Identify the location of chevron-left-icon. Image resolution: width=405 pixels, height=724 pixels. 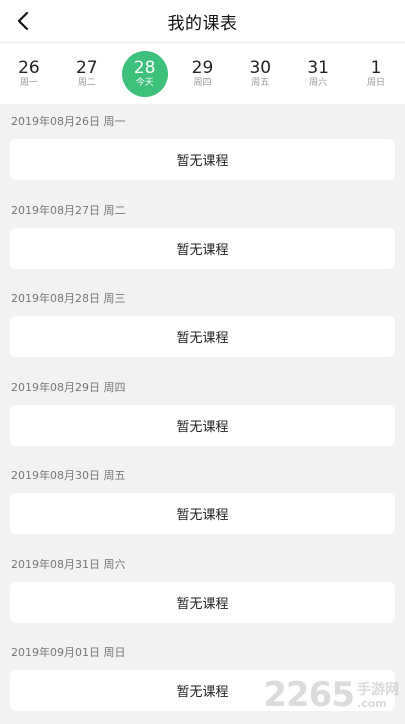
(23, 21).